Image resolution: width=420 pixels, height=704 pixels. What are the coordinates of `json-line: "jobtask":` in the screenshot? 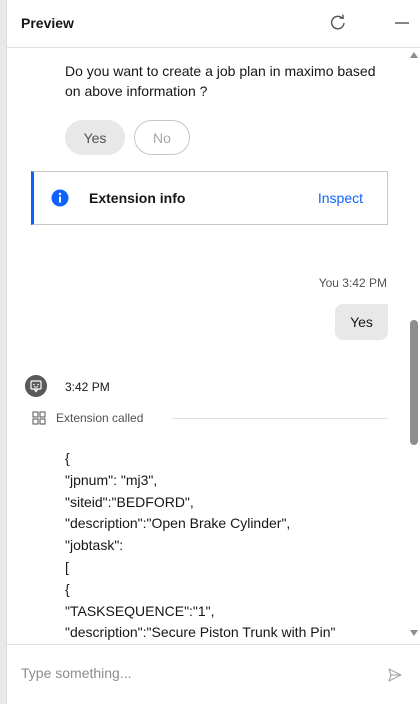 It's located at (94, 545).